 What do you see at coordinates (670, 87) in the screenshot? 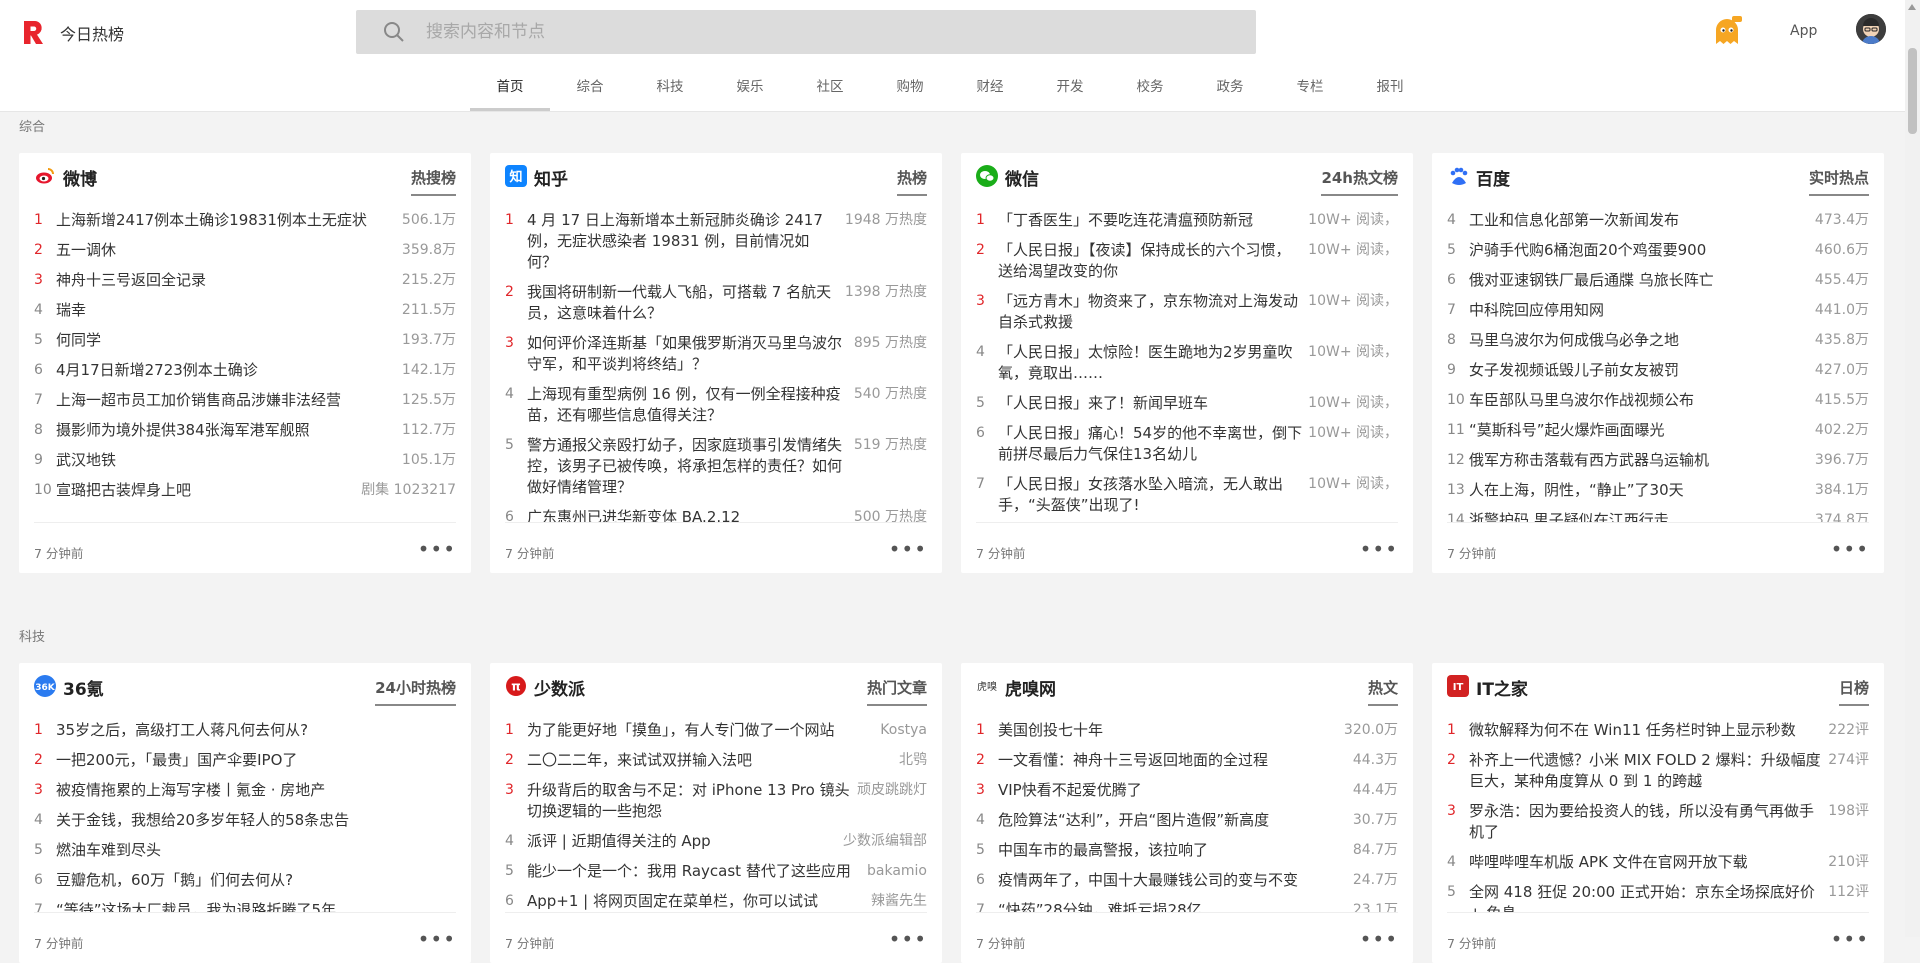
I see `nav-tab: 科技` at bounding box center [670, 87].